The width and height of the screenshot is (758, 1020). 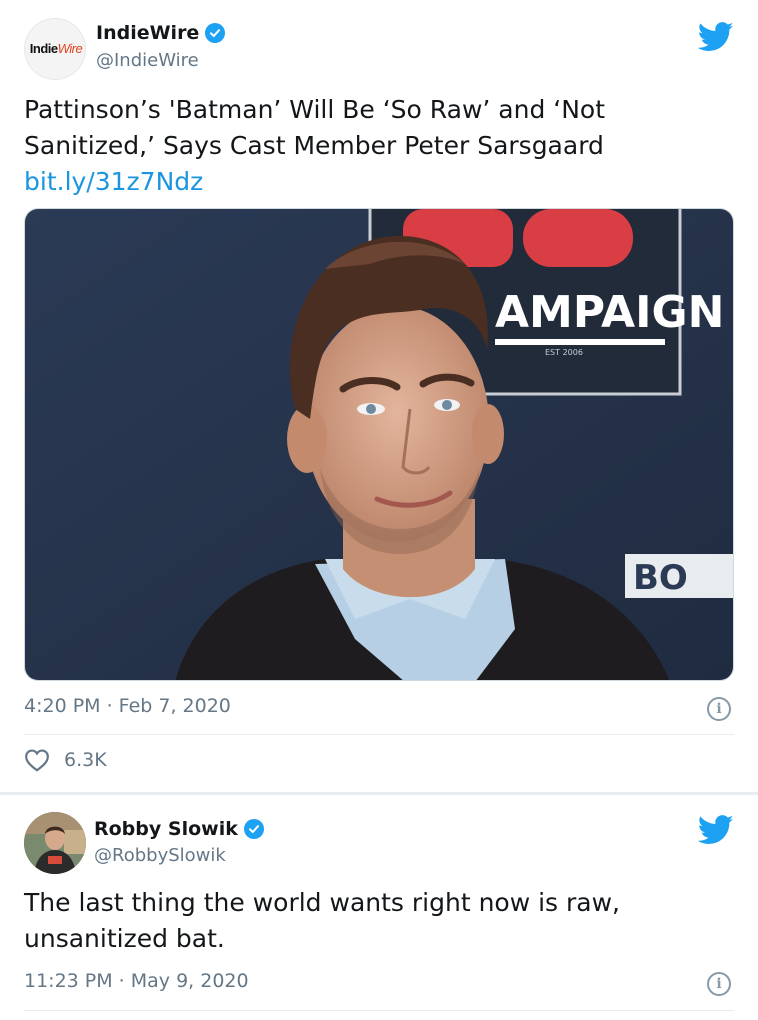 I want to click on author-name-text: Robby Slowik, so click(x=166, y=829).